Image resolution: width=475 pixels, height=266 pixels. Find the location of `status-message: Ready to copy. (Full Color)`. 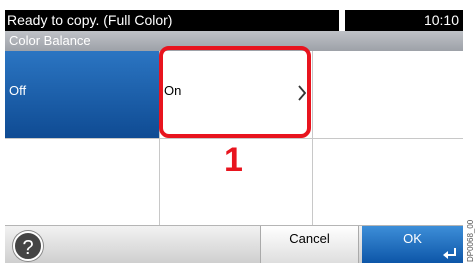

status-message: Ready to copy. (Full Color) is located at coordinates (90, 20).